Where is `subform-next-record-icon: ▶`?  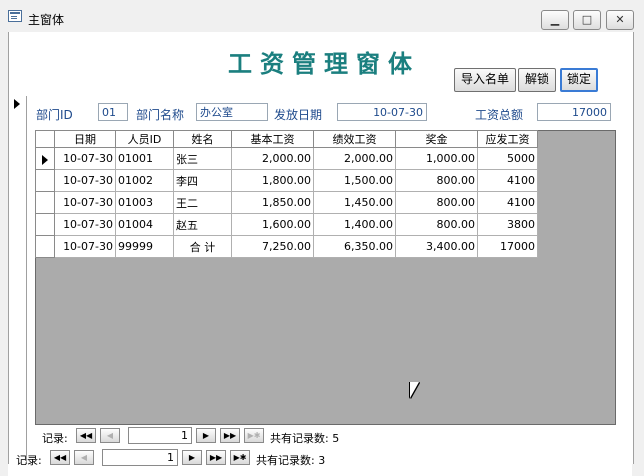 subform-next-record-icon: ▶ is located at coordinates (206, 435).